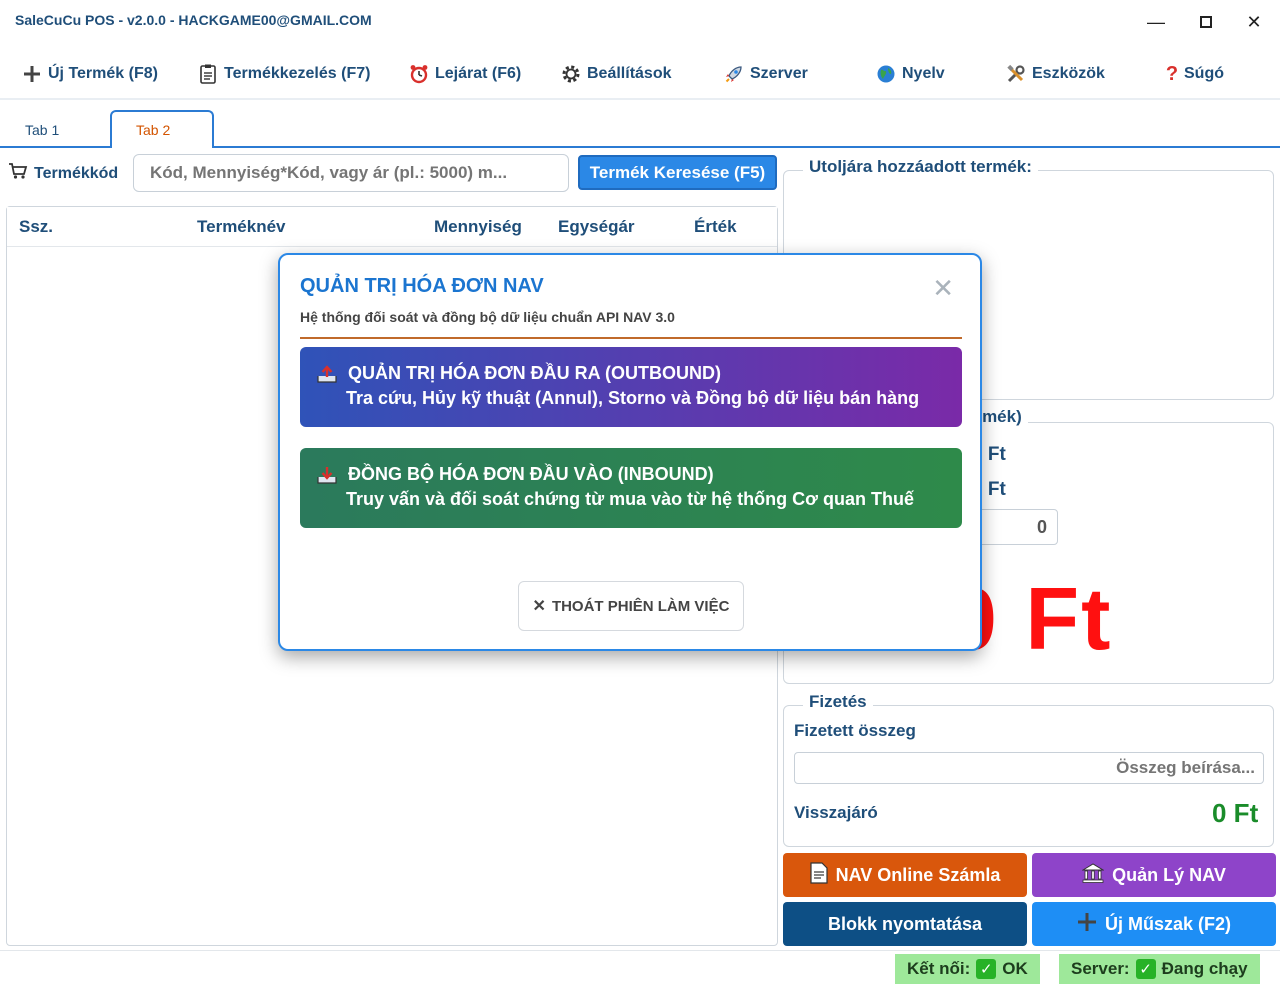  What do you see at coordinates (734, 74) in the screenshot?
I see `rocket-icon` at bounding box center [734, 74].